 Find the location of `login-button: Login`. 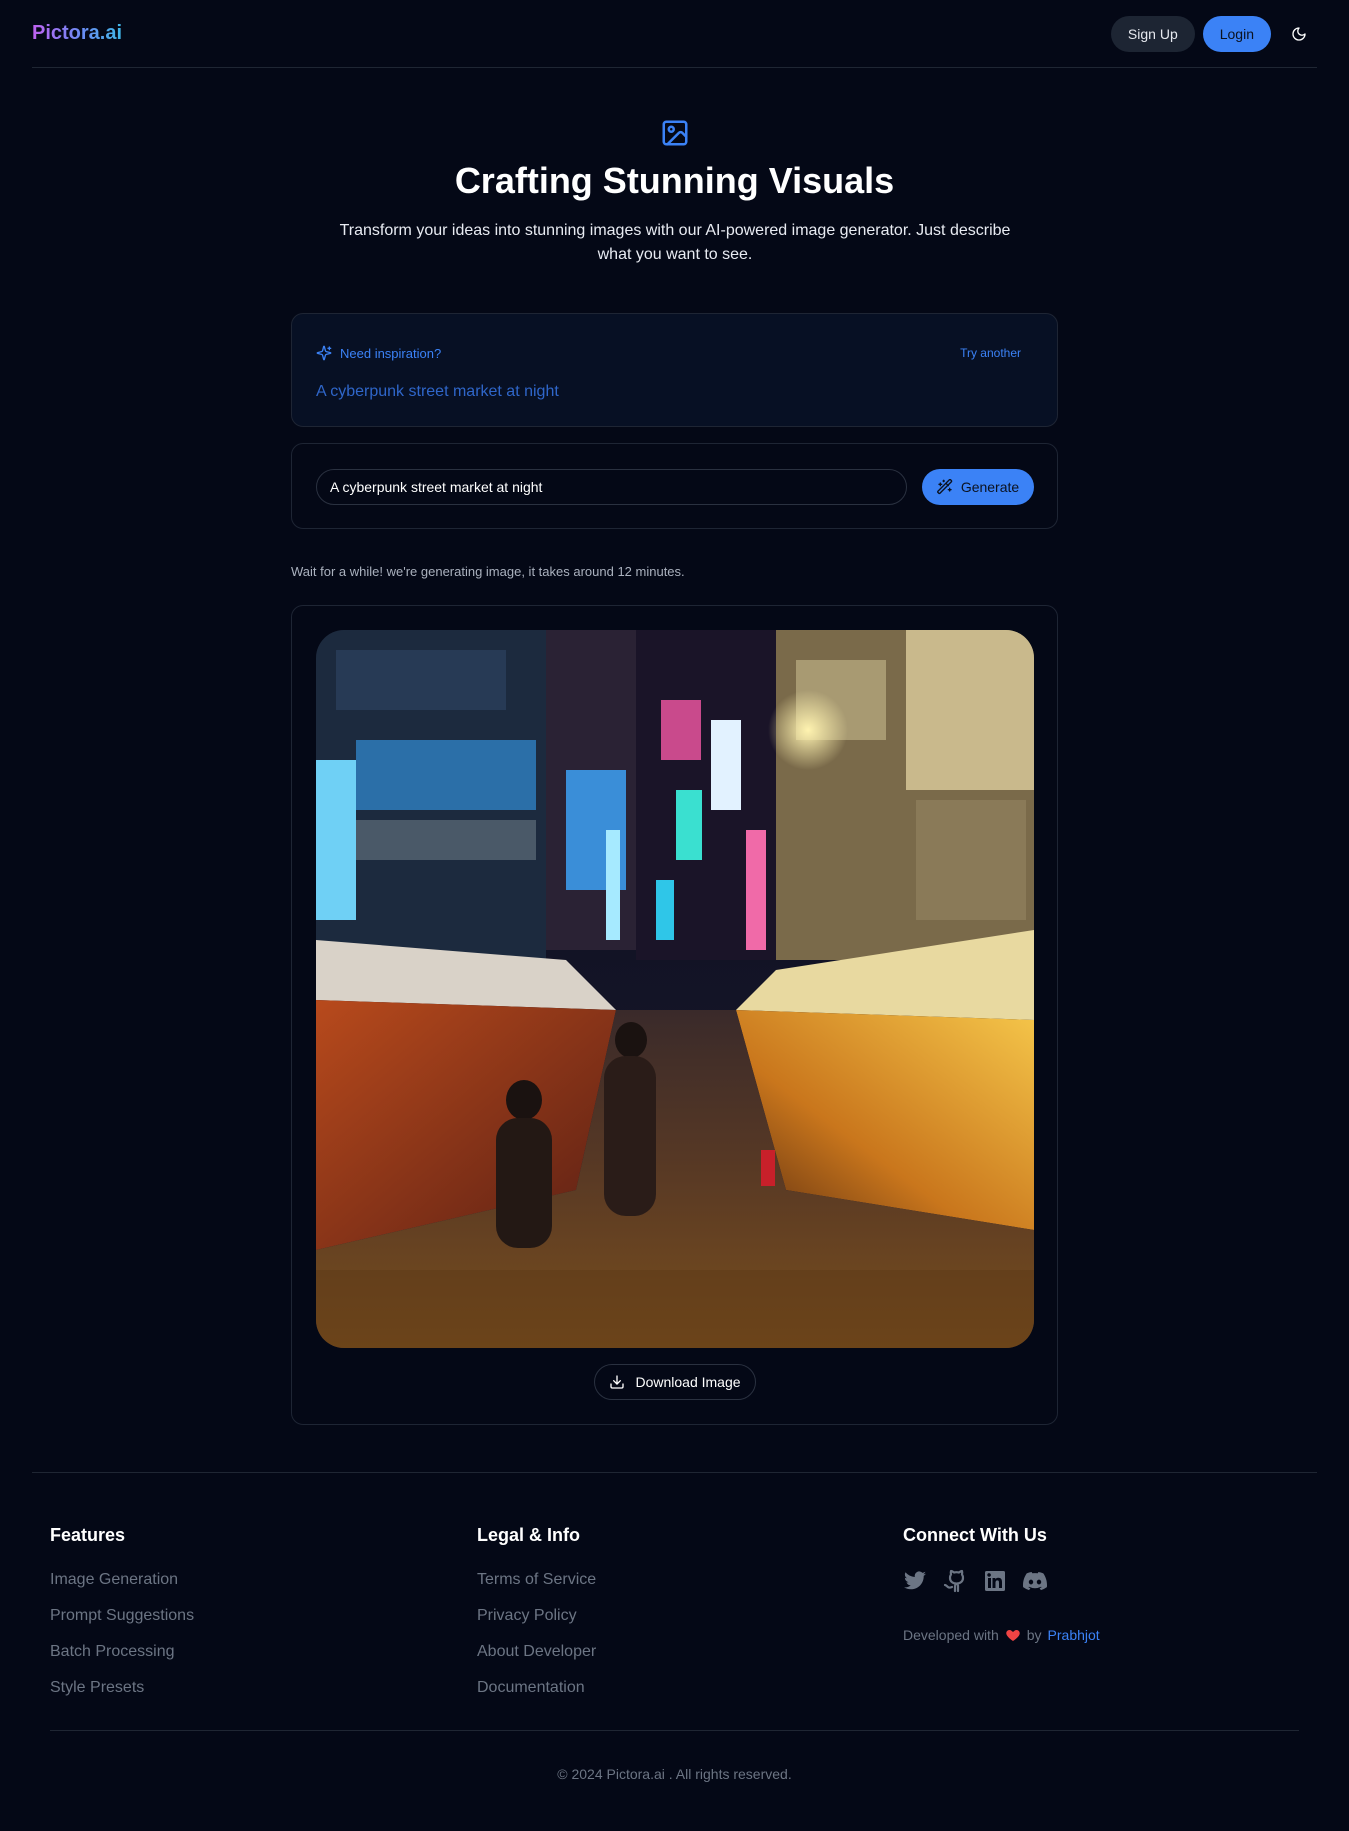

login-button: Login is located at coordinates (1236, 33).